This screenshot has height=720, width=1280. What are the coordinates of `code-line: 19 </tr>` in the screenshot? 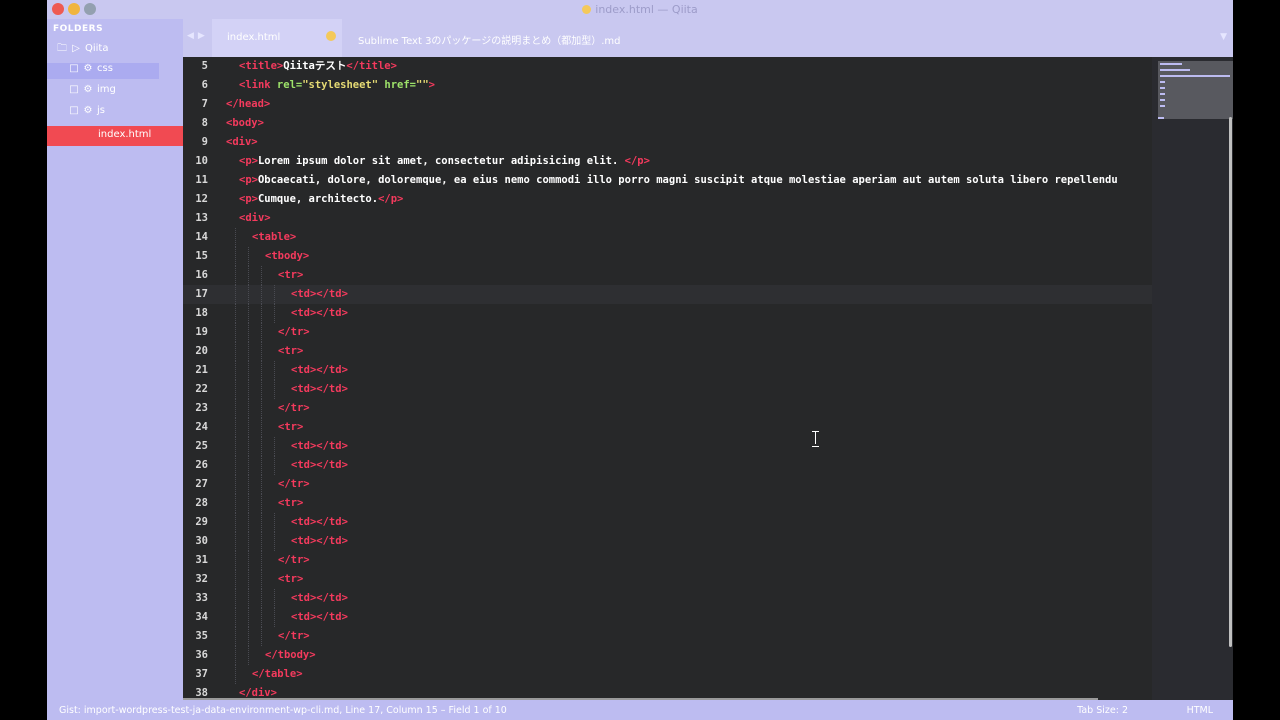 It's located at (683, 332).